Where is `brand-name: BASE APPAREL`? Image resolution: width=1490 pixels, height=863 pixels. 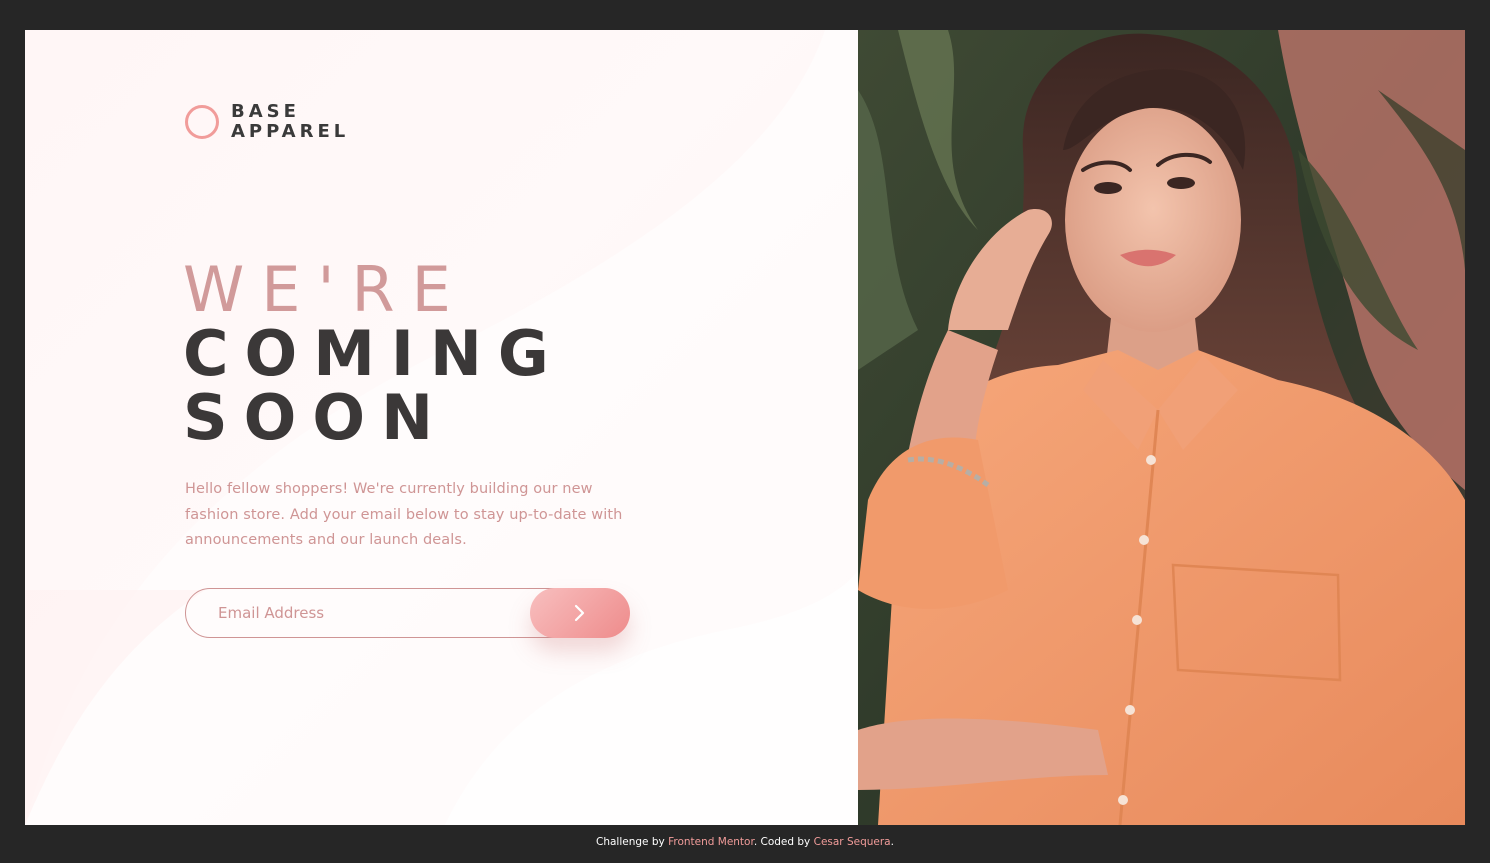
brand-name: BASE APPAREL is located at coordinates (290, 122).